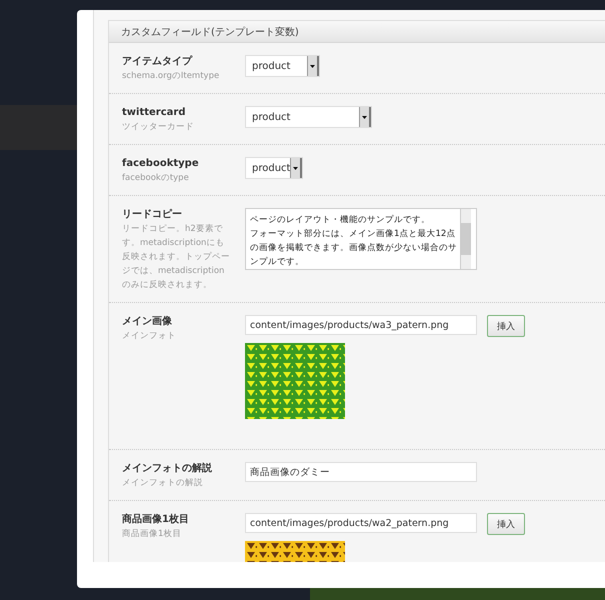 Image resolution: width=605 pixels, height=600 pixels. Describe the element at coordinates (171, 76) in the screenshot. I see `field-description: schema.orgのItemtype` at that location.